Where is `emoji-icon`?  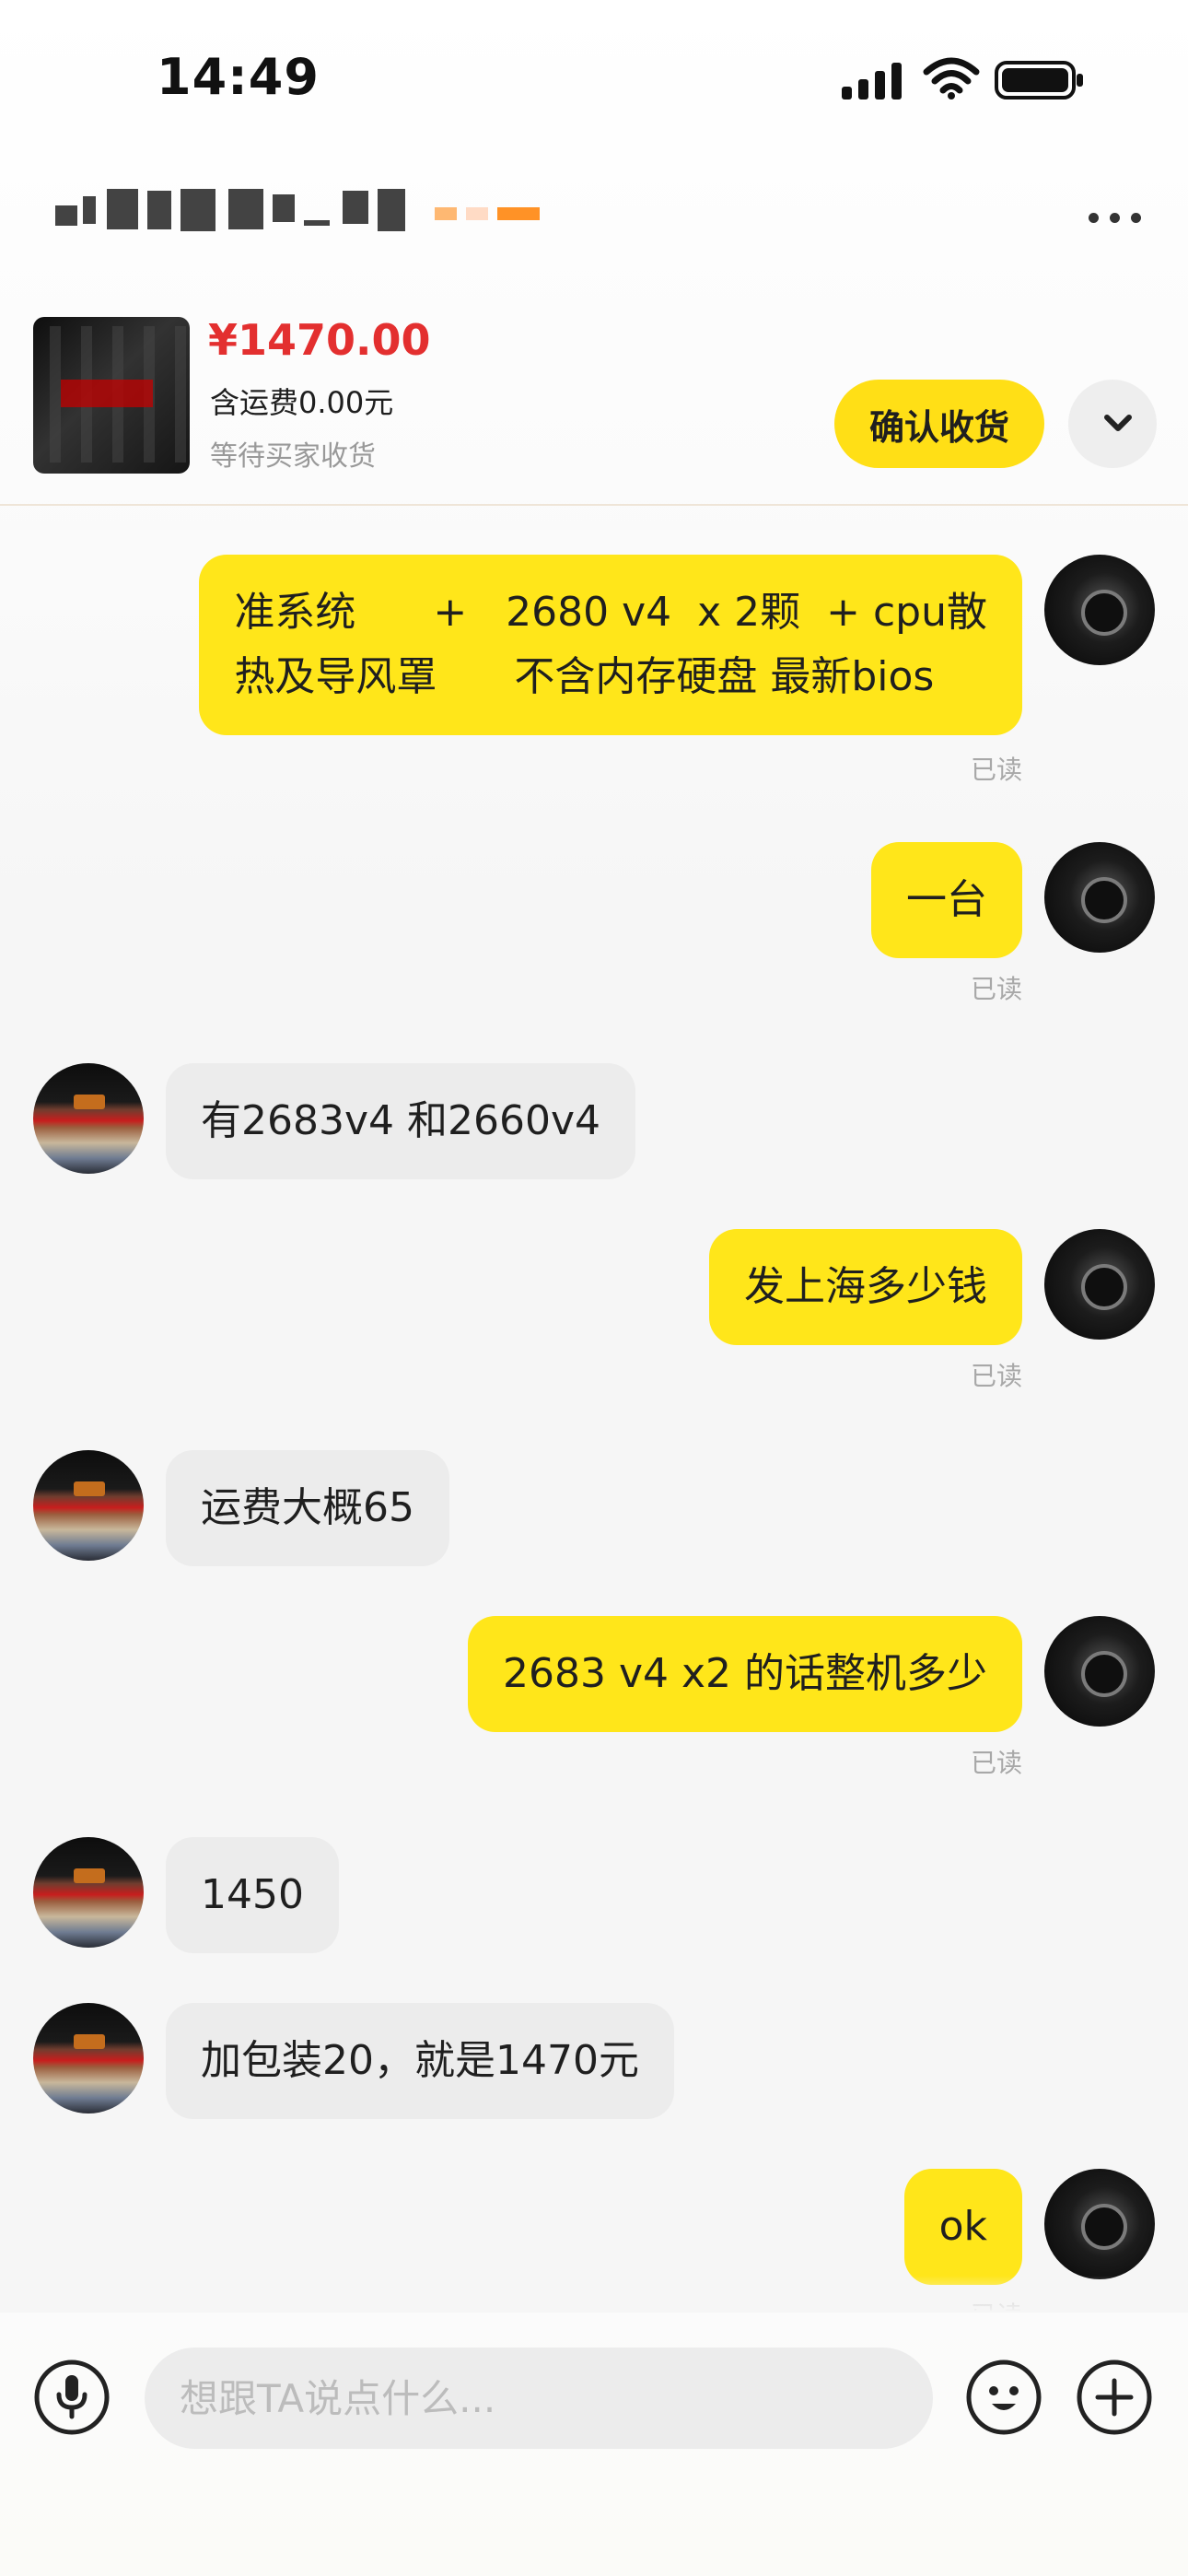 emoji-icon is located at coordinates (1004, 2397).